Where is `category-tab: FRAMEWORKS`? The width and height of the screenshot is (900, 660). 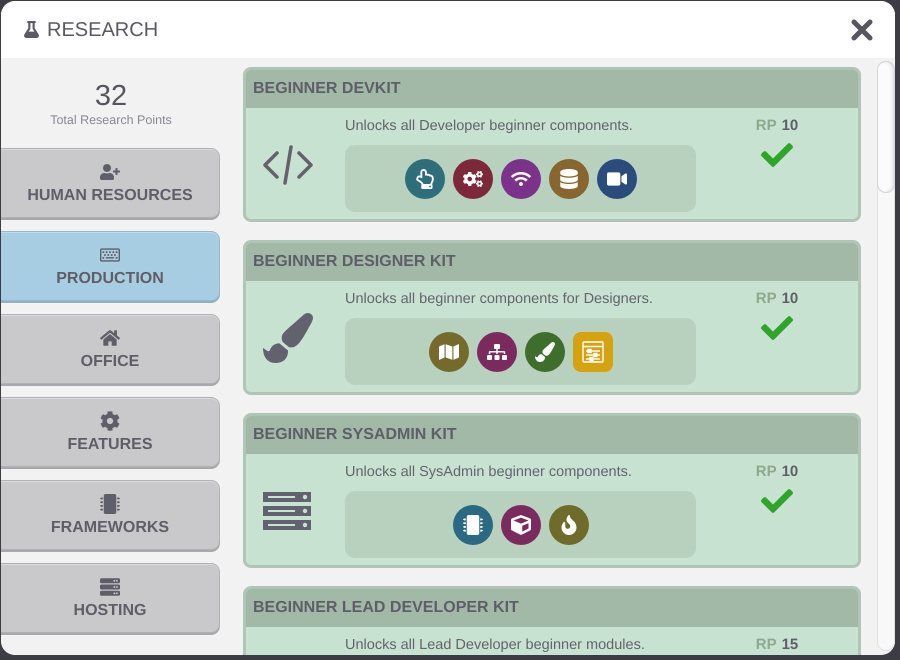 category-tab: FRAMEWORKS is located at coordinates (110, 515).